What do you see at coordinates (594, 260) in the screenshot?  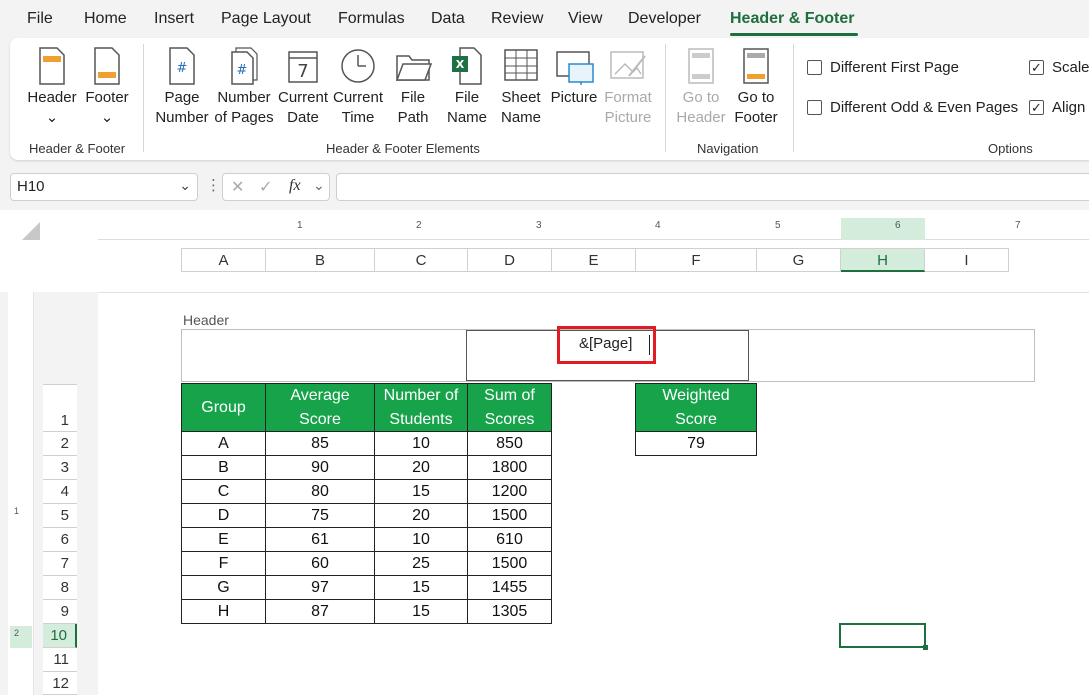 I see `column-header-e: E` at bounding box center [594, 260].